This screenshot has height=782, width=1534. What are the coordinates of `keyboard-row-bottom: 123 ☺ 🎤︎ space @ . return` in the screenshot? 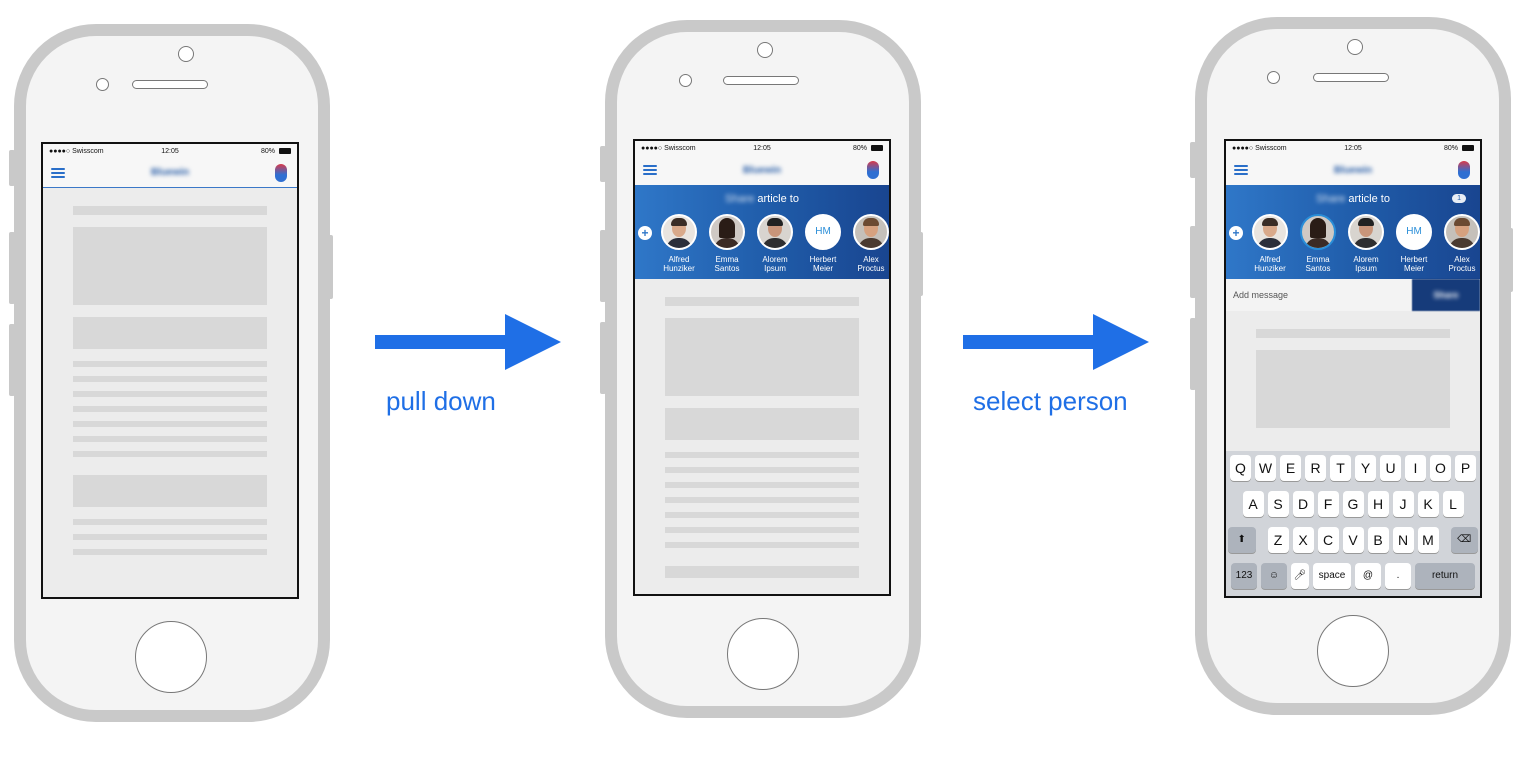 It's located at (1353, 576).